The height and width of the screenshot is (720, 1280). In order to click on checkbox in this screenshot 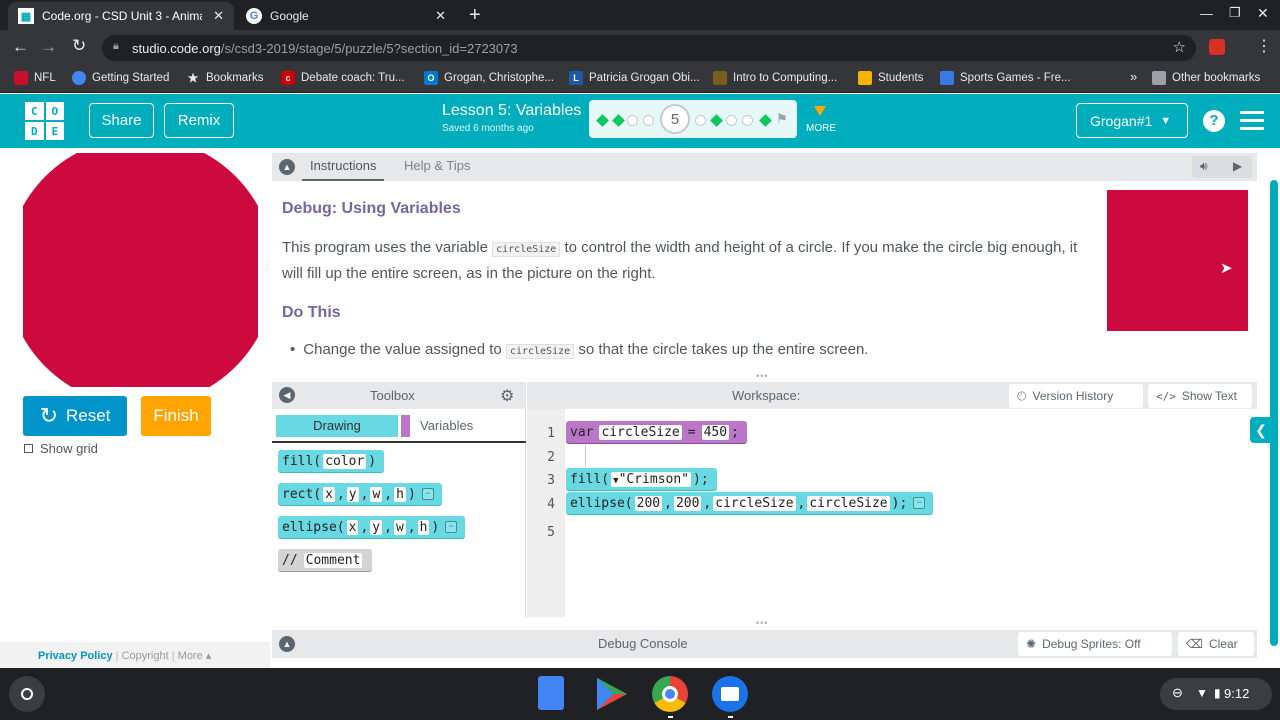, I will do `click(28, 448)`.